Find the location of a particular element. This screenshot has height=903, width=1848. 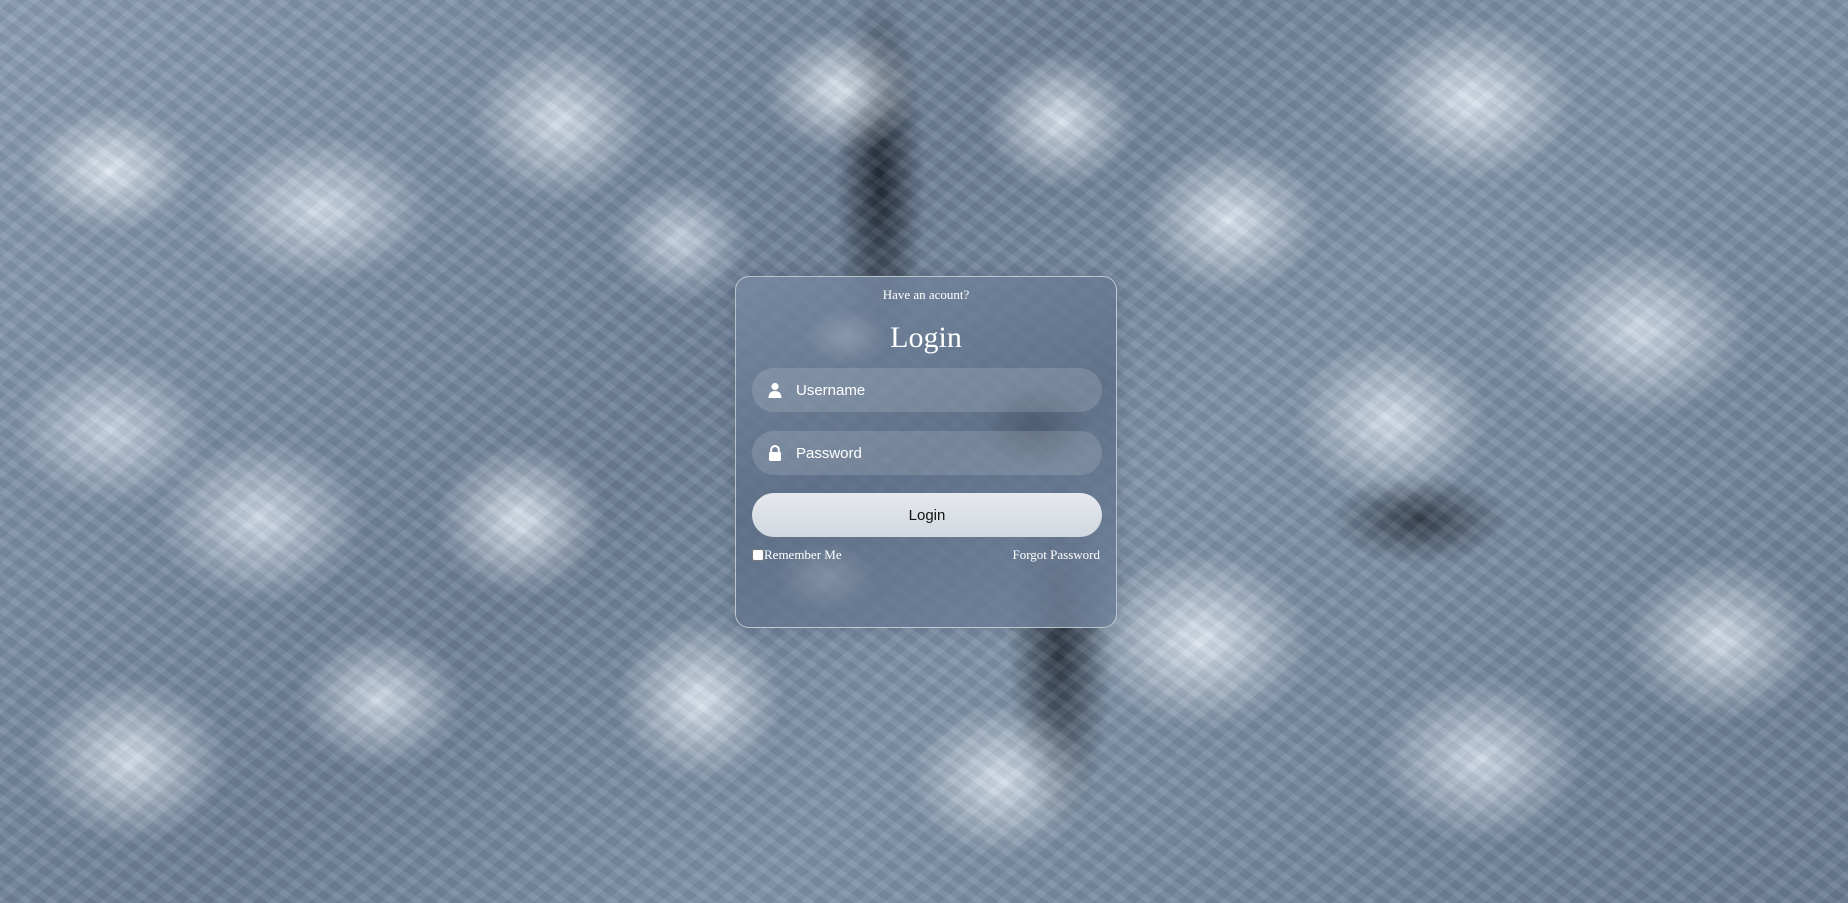

username-field is located at coordinates (927, 390).